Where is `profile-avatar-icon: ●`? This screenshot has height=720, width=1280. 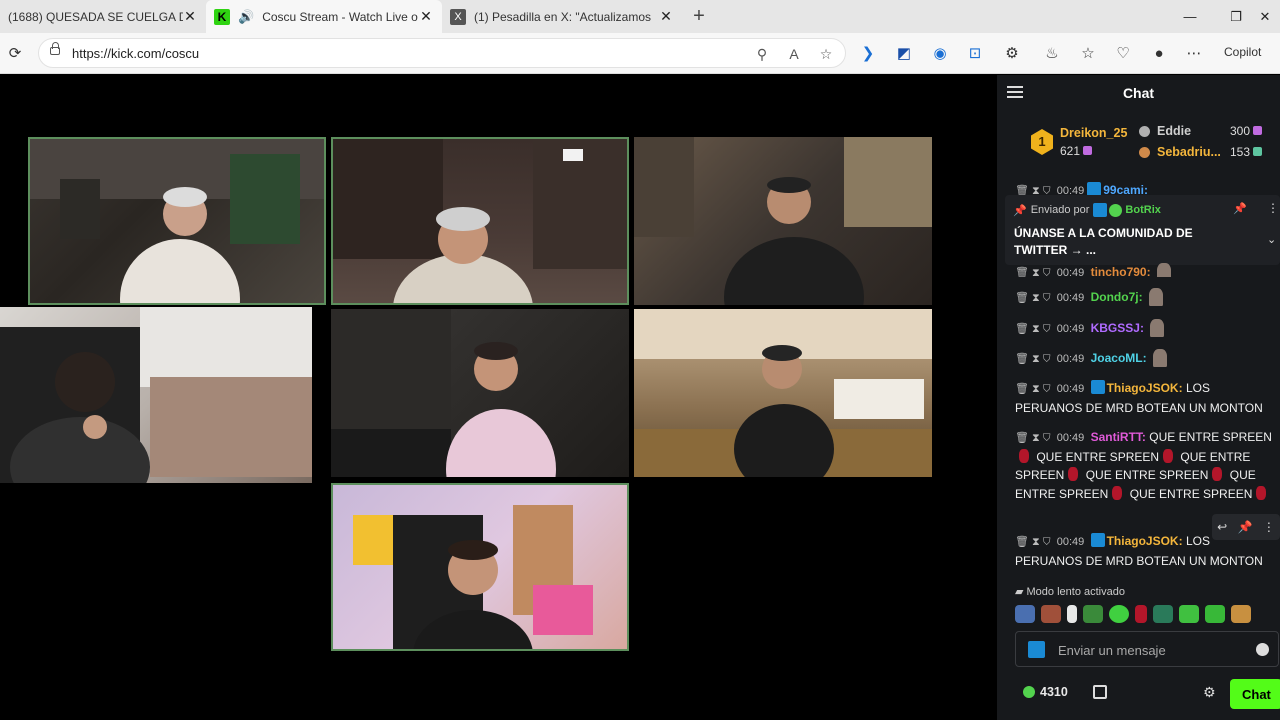
profile-avatar-icon: ● is located at coordinates (1159, 53).